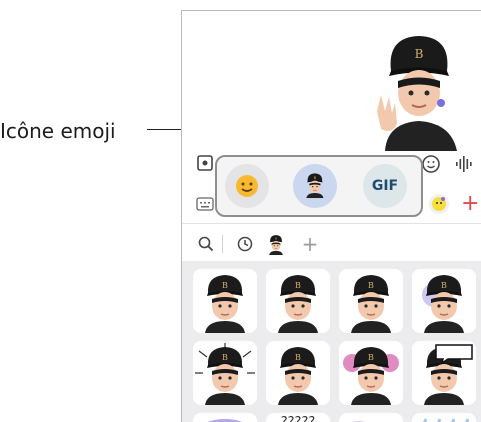 This screenshot has width=481, height=422. What do you see at coordinates (419, 54) in the screenshot?
I see `svg-text: B` at bounding box center [419, 54].